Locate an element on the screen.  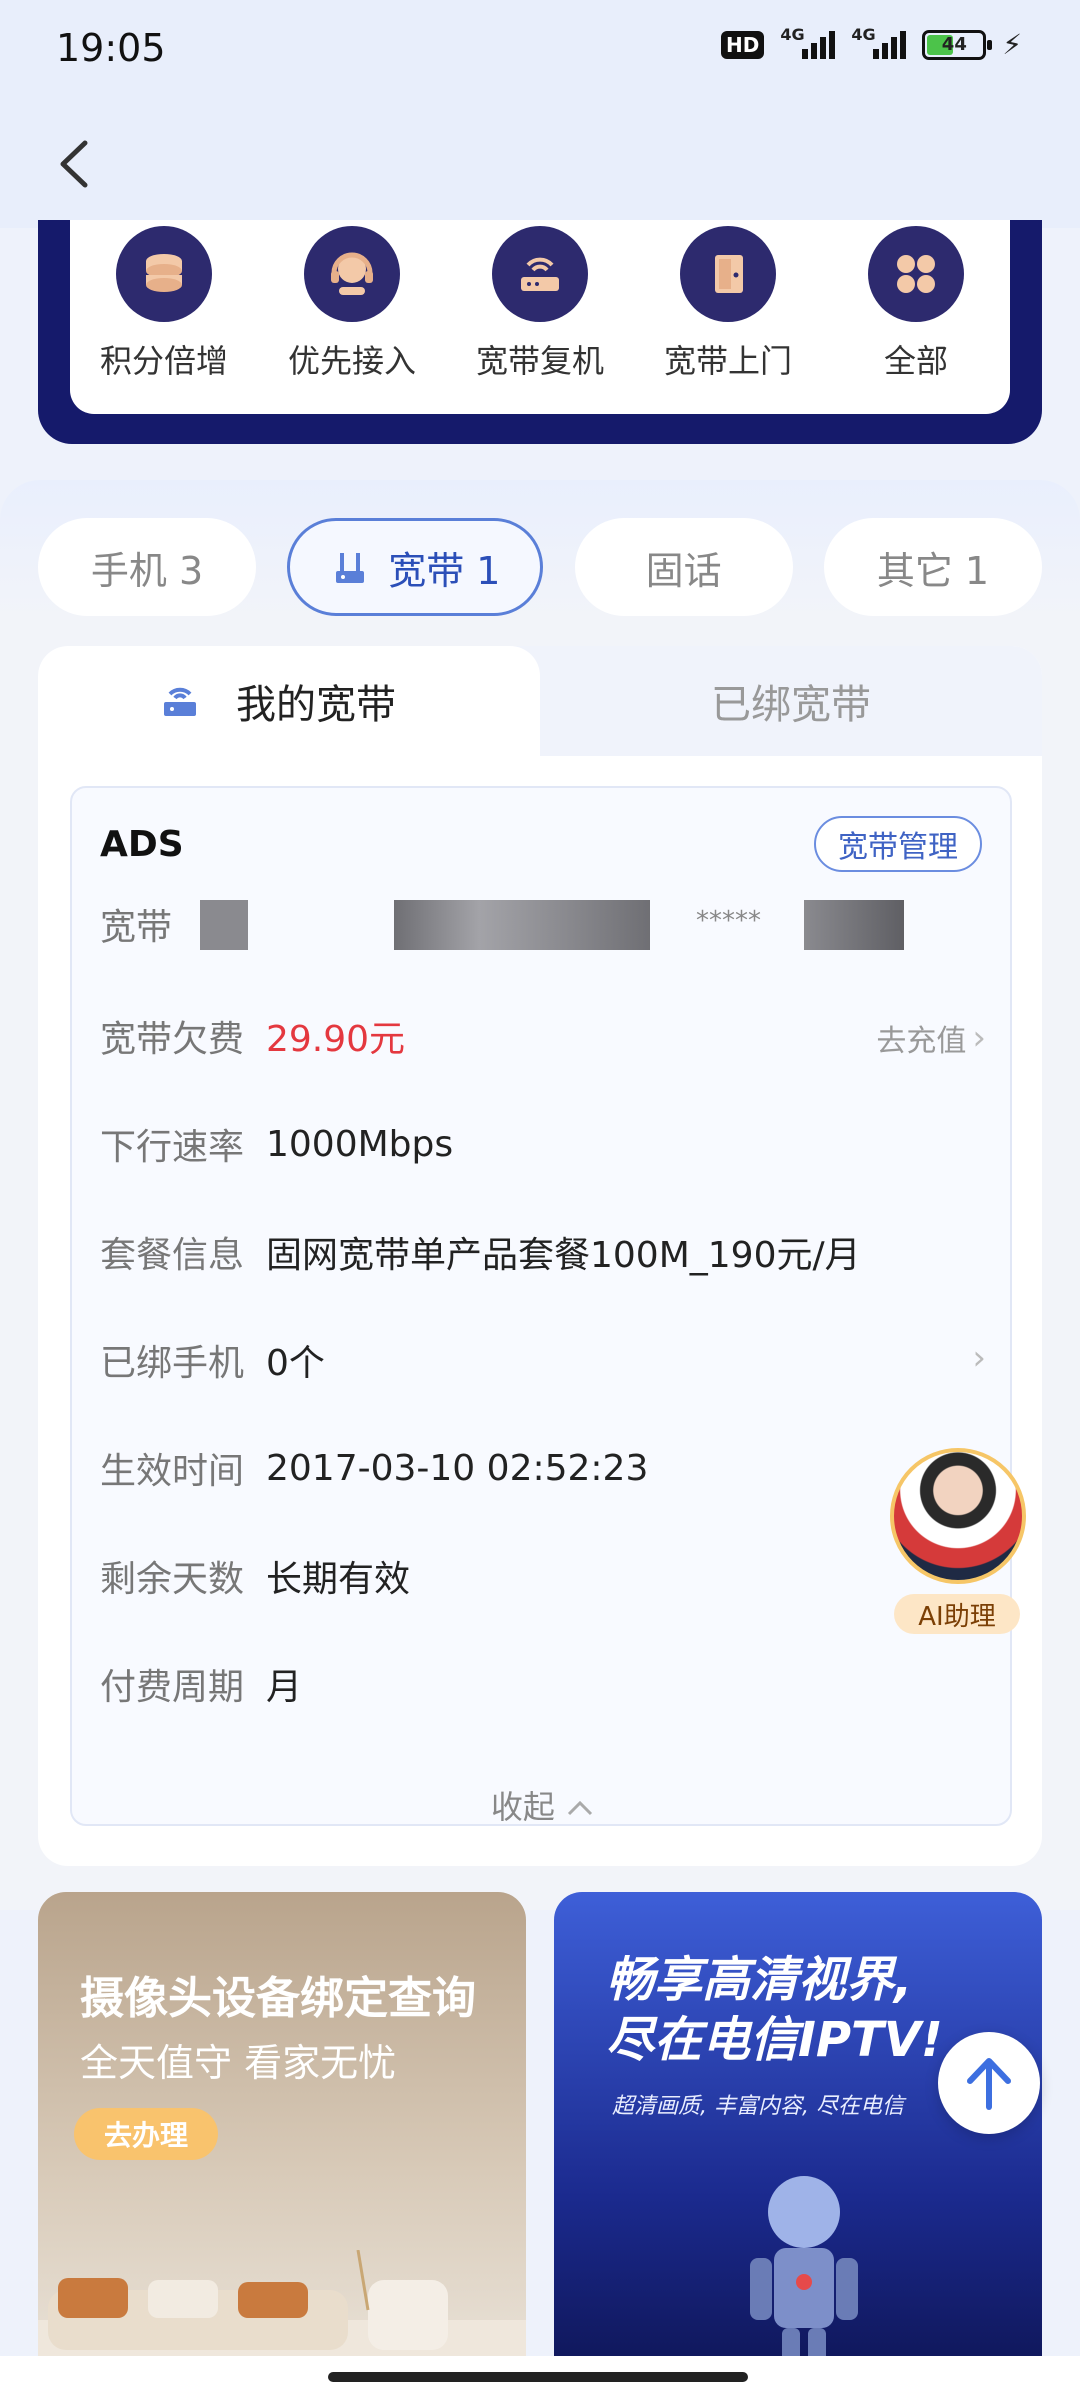
bound-phones-chevron: › is located at coordinates (976, 1358).